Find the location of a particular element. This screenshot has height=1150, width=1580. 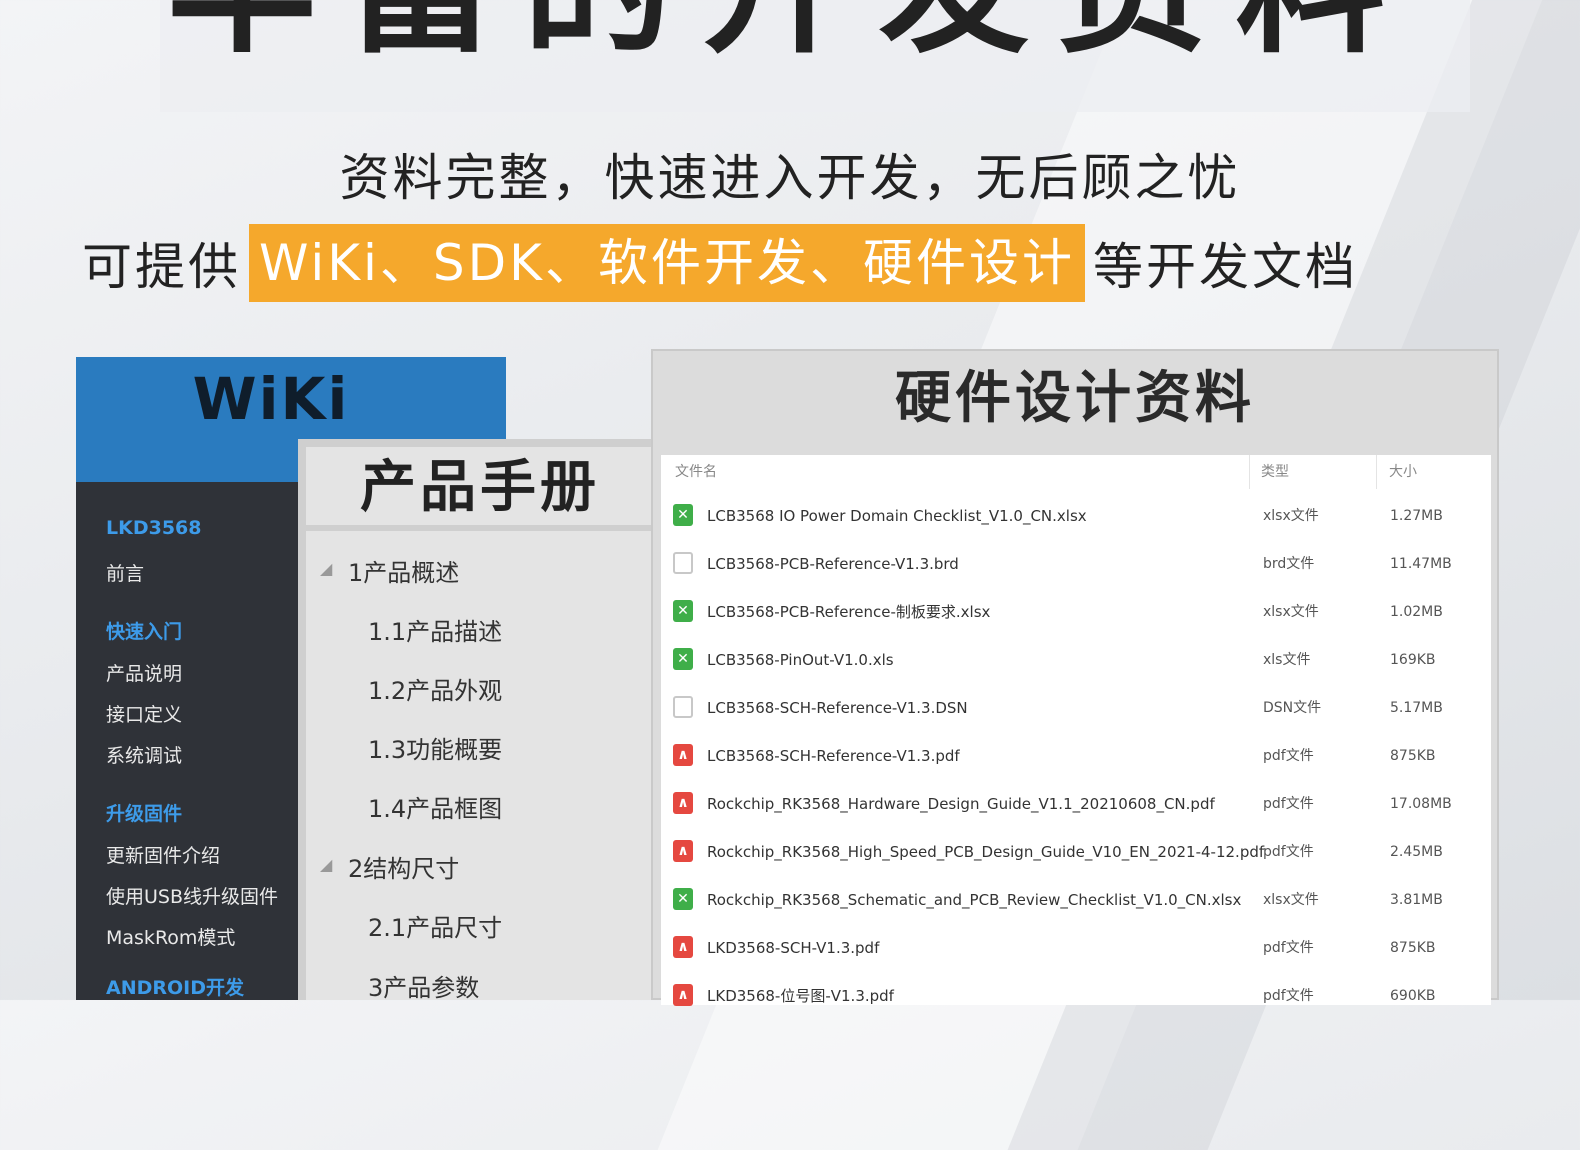

sidebar-item: MaskRom模式 is located at coordinates (170, 936).